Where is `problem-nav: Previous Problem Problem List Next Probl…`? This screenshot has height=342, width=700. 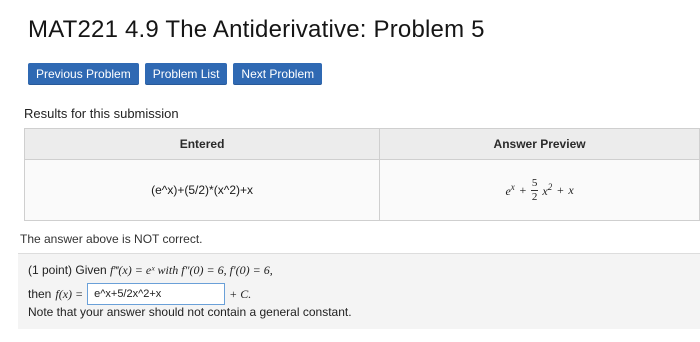 problem-nav: Previous Problem Problem List Next Probl… is located at coordinates (175, 74).